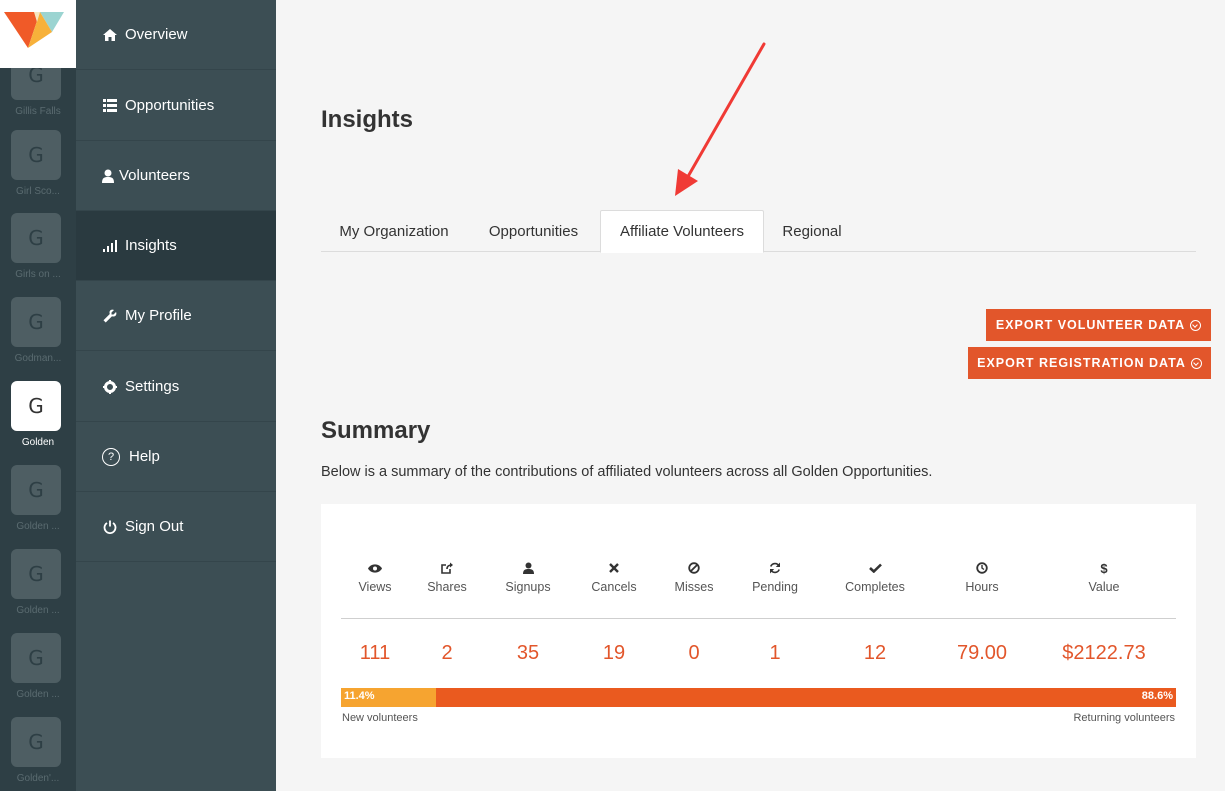 Image resolution: width=1225 pixels, height=791 pixels. Describe the element at coordinates (38, 111) in the screenshot. I see `org-name: Gillis Falls` at that location.